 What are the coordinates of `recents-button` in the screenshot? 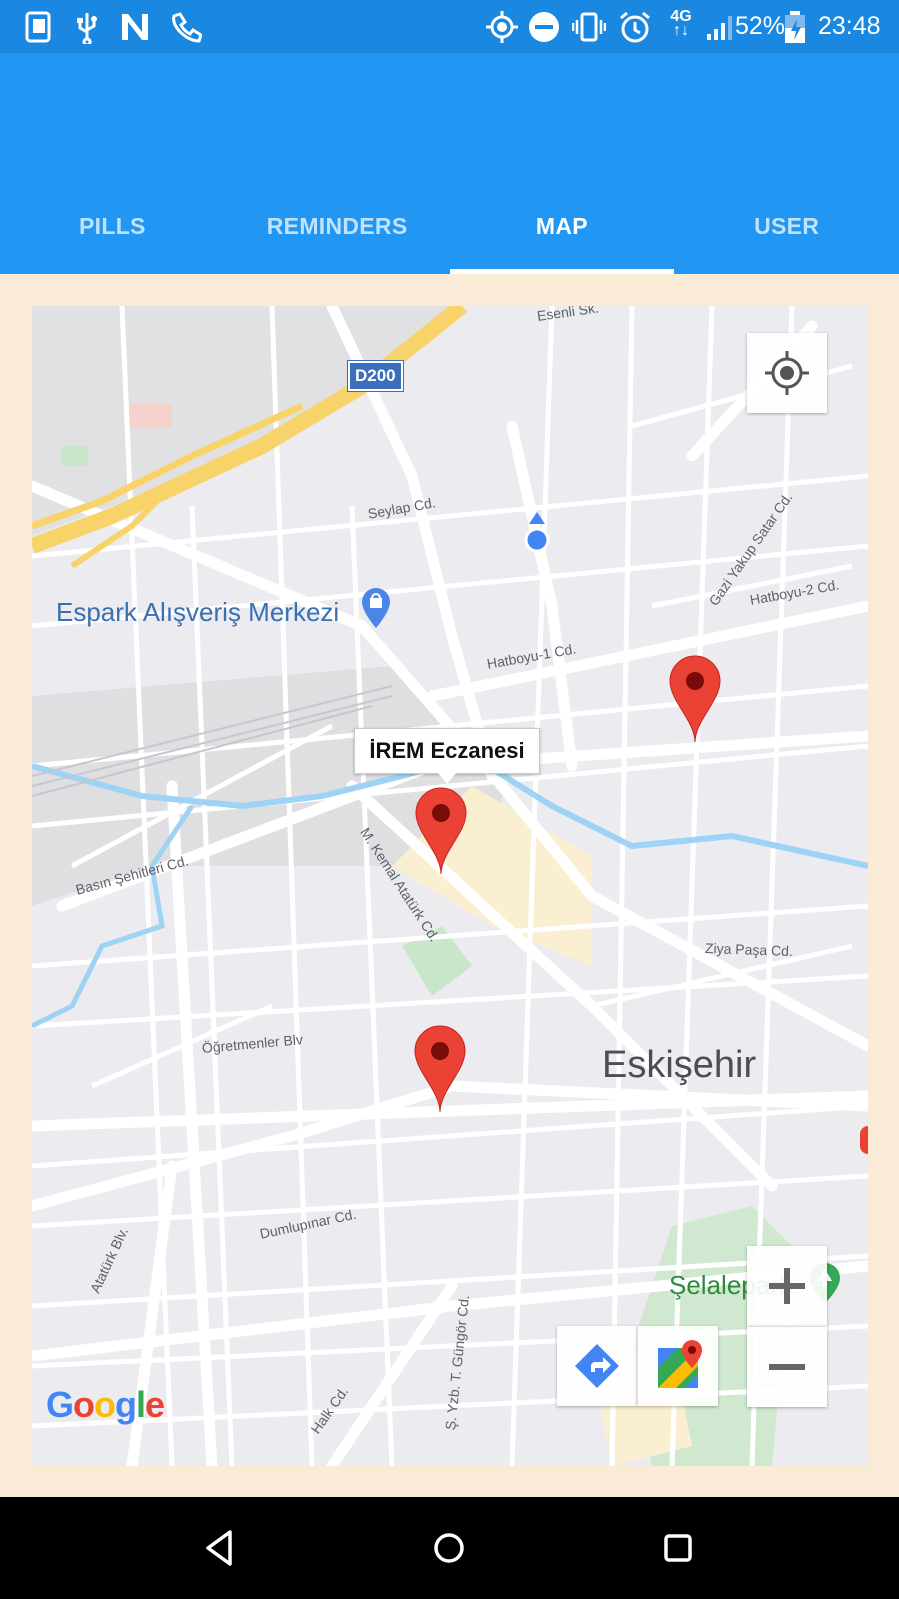 It's located at (678, 1548).